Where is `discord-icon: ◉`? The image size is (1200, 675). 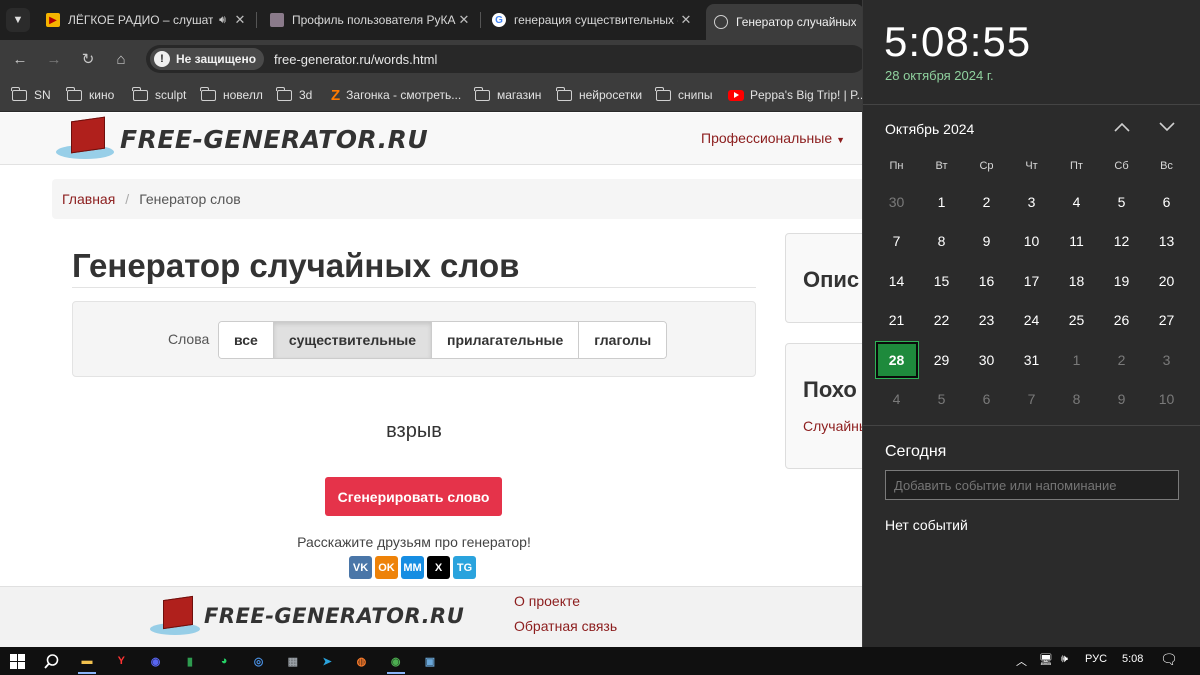 discord-icon: ◉ is located at coordinates (156, 661).